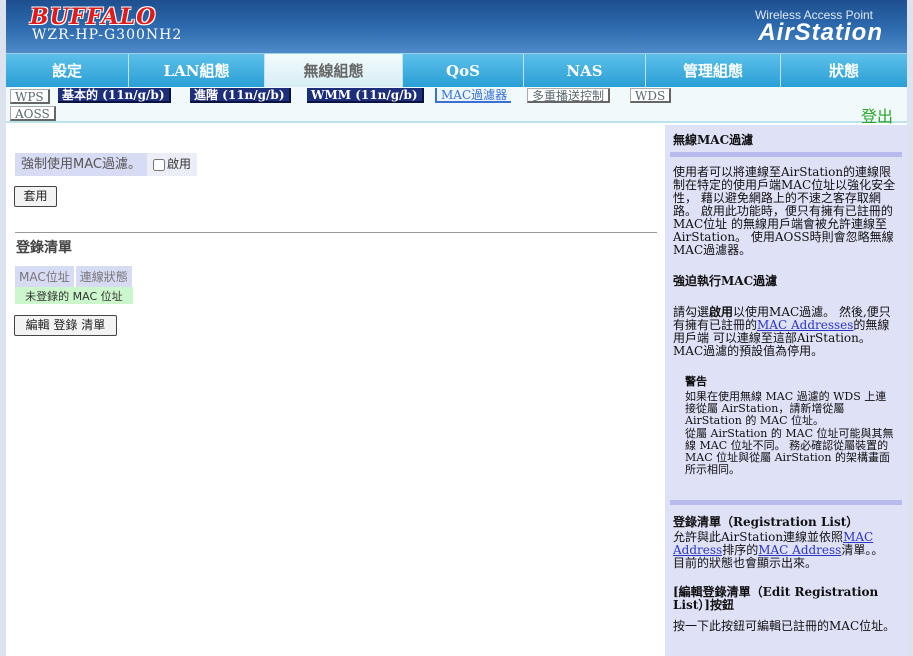 The image size is (913, 656). Describe the element at coordinates (107, 35) in the screenshot. I see `model-name: WZR-HP-G300NH2` at that location.